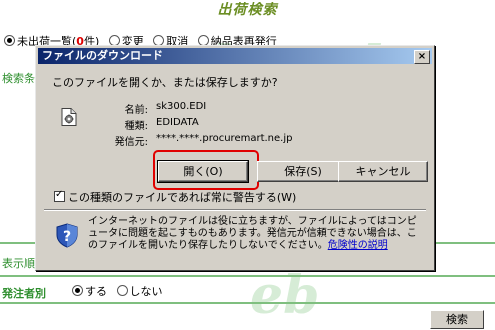 Image resolution: width=495 pixels, height=330 pixels. I want to click on dialog-title: ファイルのダウンロード, so click(102, 55).